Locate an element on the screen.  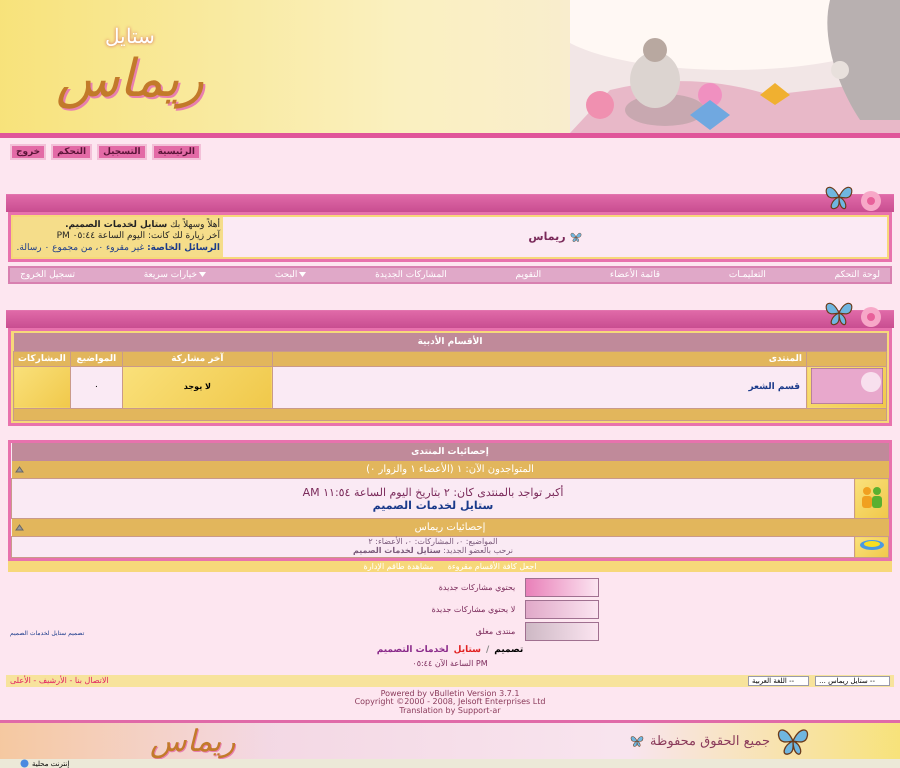
welcome-text: أهلاً وسهلاً بك ستايل لخدمات الصميم. is located at coordinates (142, 225).